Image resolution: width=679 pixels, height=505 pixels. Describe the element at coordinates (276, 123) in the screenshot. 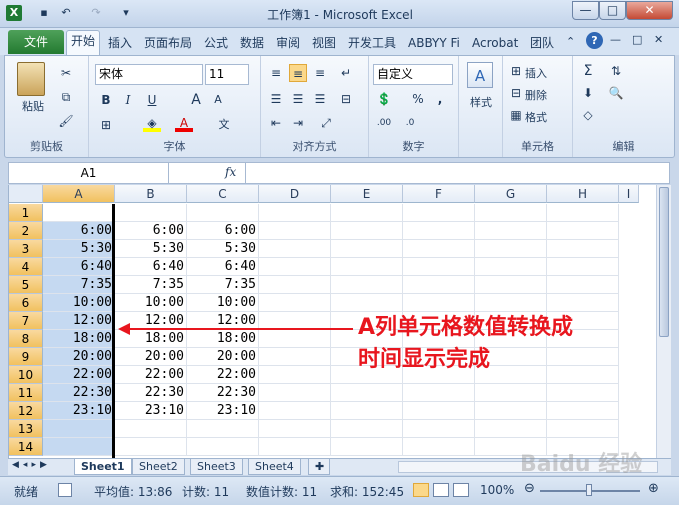

I see `decrease-indent-icon: ⇤` at that location.